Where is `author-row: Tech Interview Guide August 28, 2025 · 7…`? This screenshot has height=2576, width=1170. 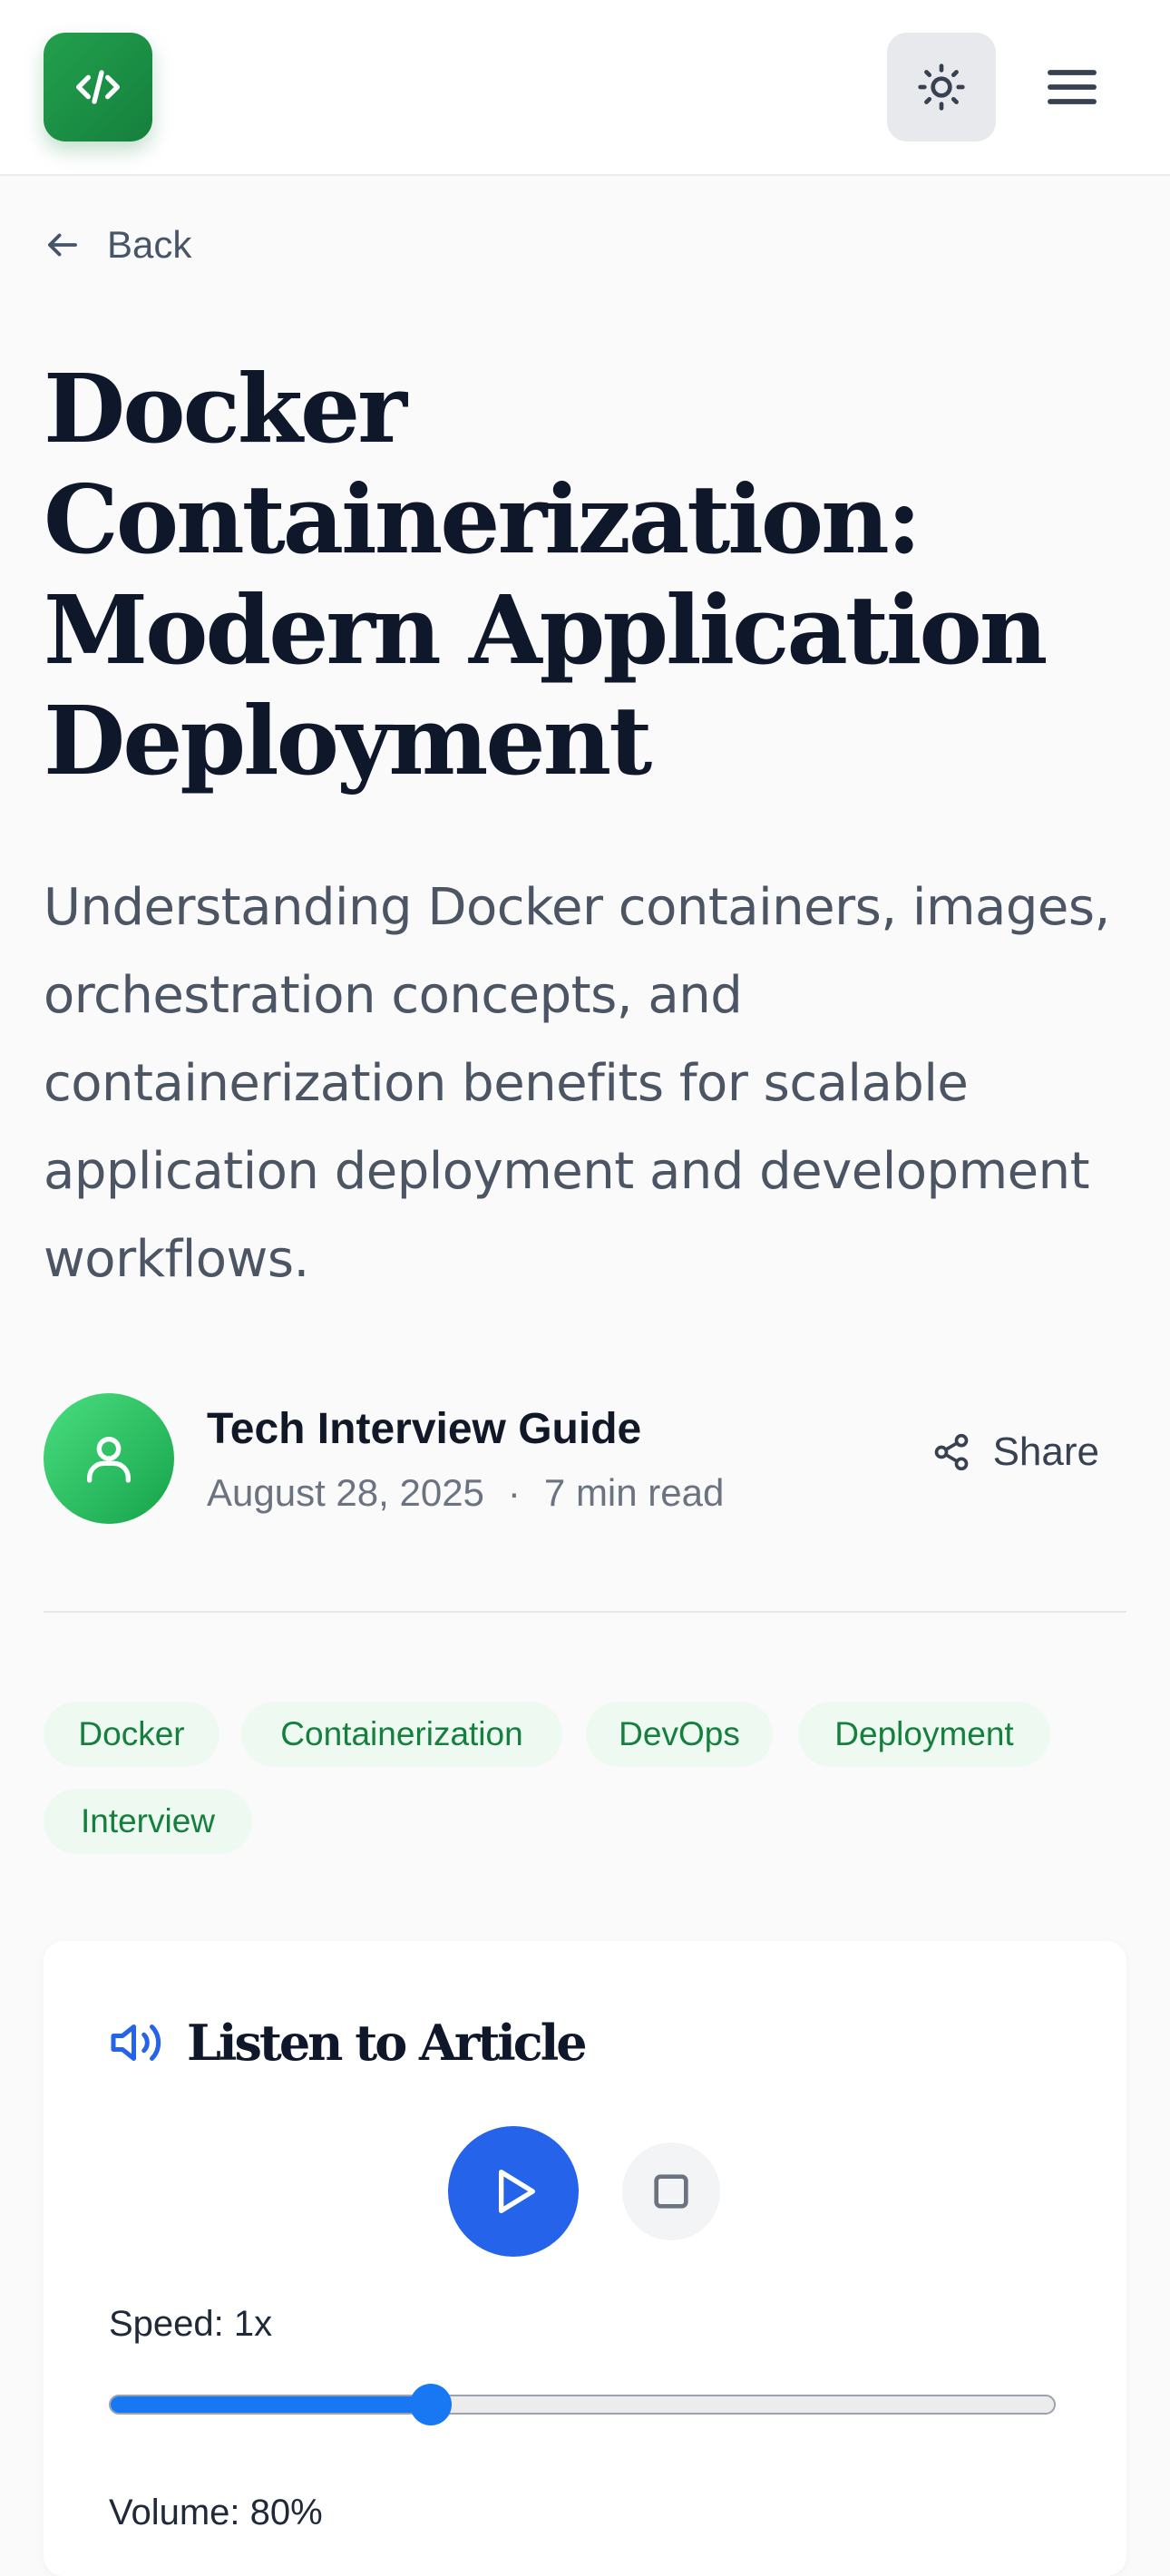
author-row: Tech Interview Guide August 28, 2025 · 7… is located at coordinates (585, 1458).